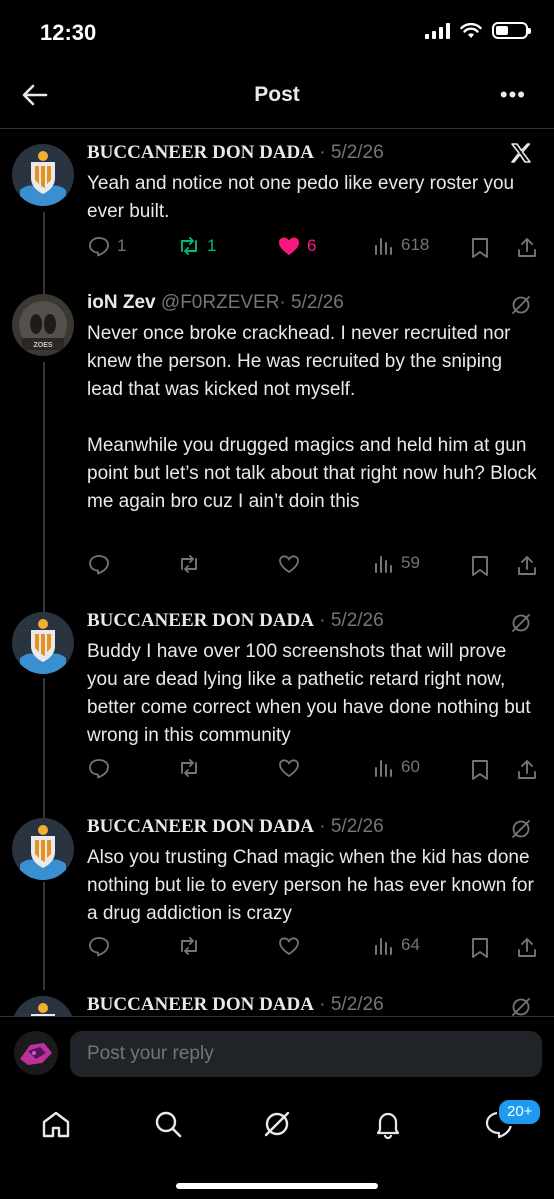 The height and width of the screenshot is (1199, 554). I want to click on x-logo-icon, so click(521, 153).